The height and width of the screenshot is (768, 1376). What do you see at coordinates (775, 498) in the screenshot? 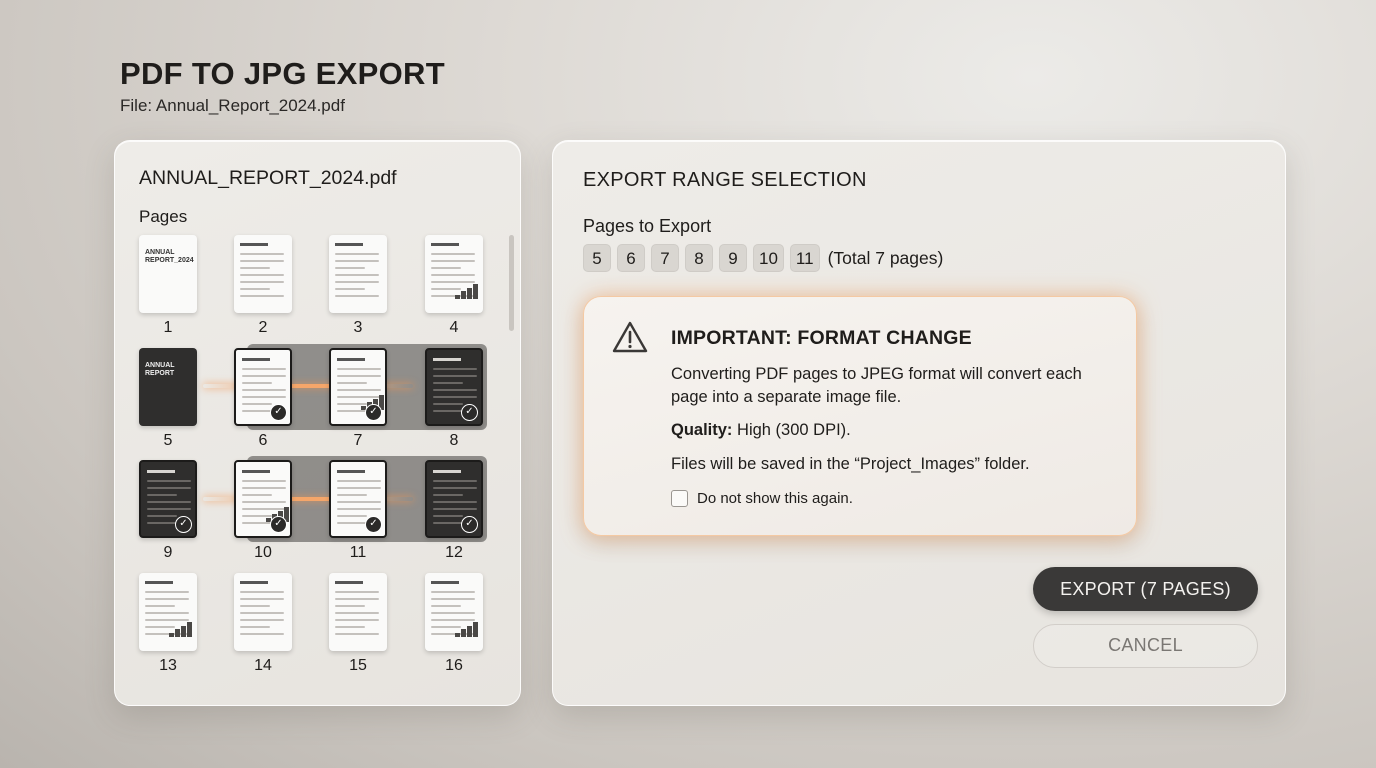
I see `dont-show-label: Do not show this again.` at bounding box center [775, 498].